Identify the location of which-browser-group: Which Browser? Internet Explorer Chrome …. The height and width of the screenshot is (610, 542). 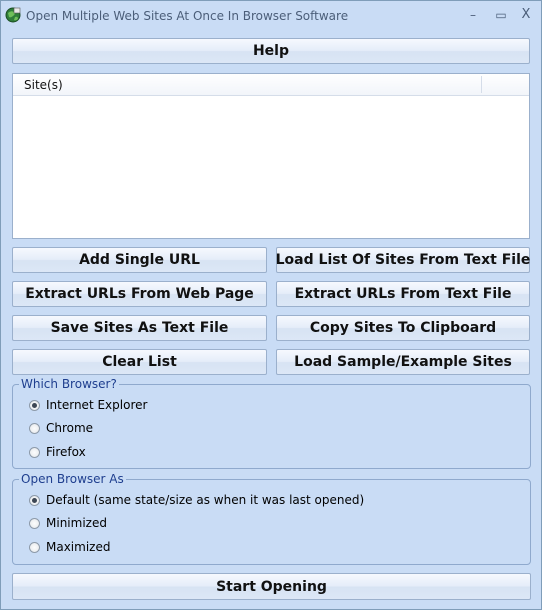
(271, 423).